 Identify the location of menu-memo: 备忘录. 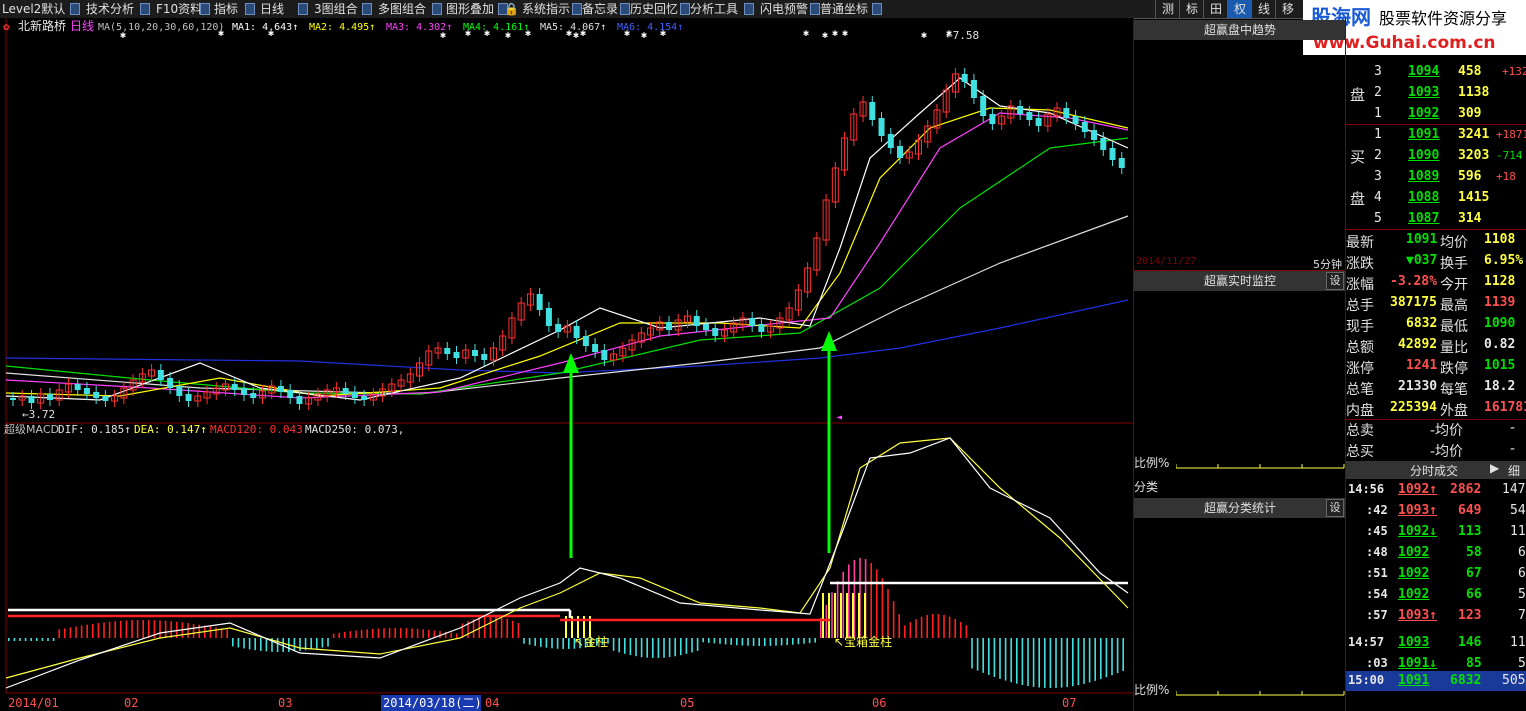
(600, 9).